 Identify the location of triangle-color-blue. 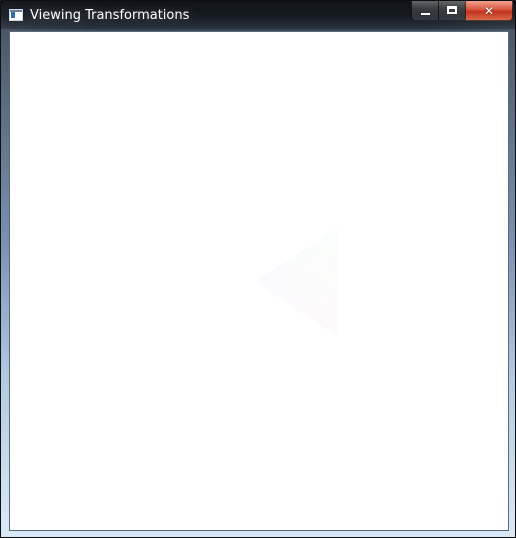
(296, 282).